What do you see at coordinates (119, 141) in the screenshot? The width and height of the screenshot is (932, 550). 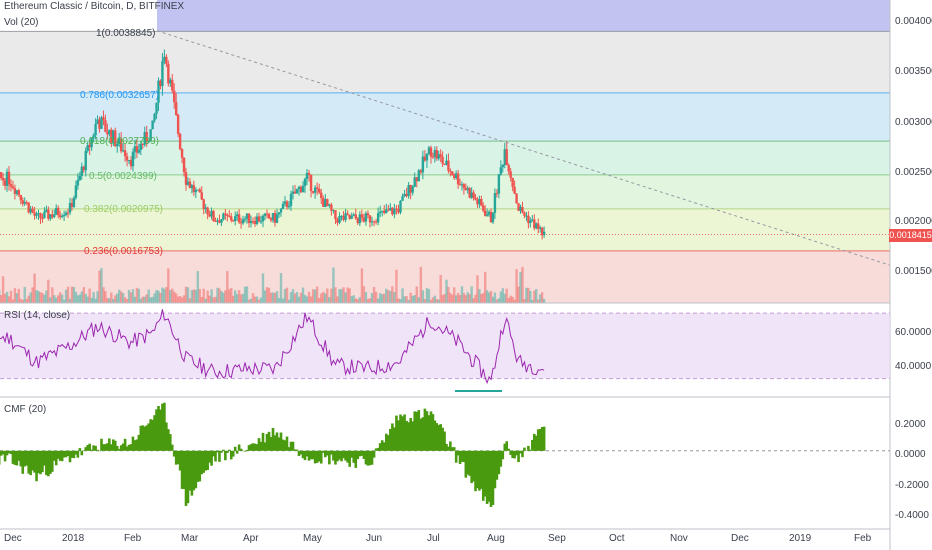 I see `fib-label: 0.618(0.0027799)` at bounding box center [119, 141].